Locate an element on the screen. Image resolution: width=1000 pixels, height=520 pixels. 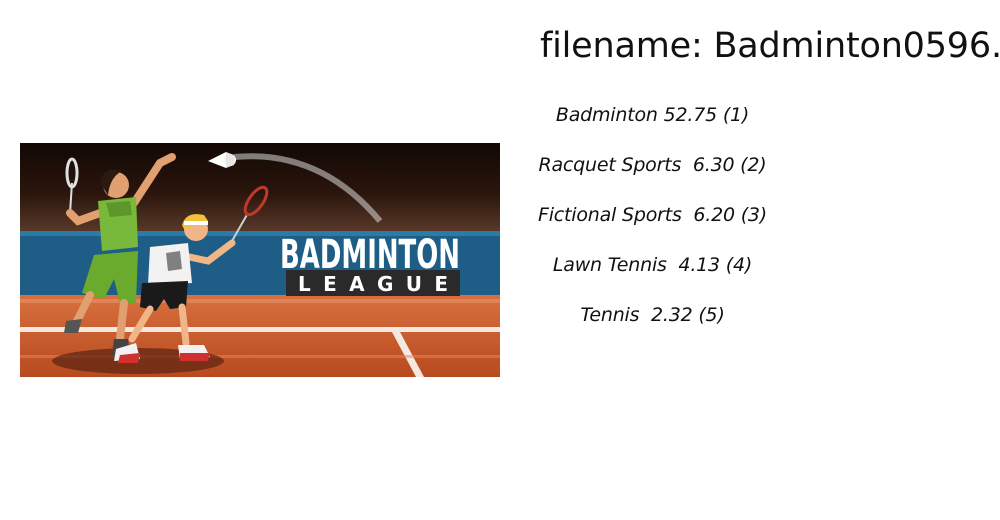
prediction-row-4: Lawn Tennis 4.13 (4) is located at coordinates (652, 265).